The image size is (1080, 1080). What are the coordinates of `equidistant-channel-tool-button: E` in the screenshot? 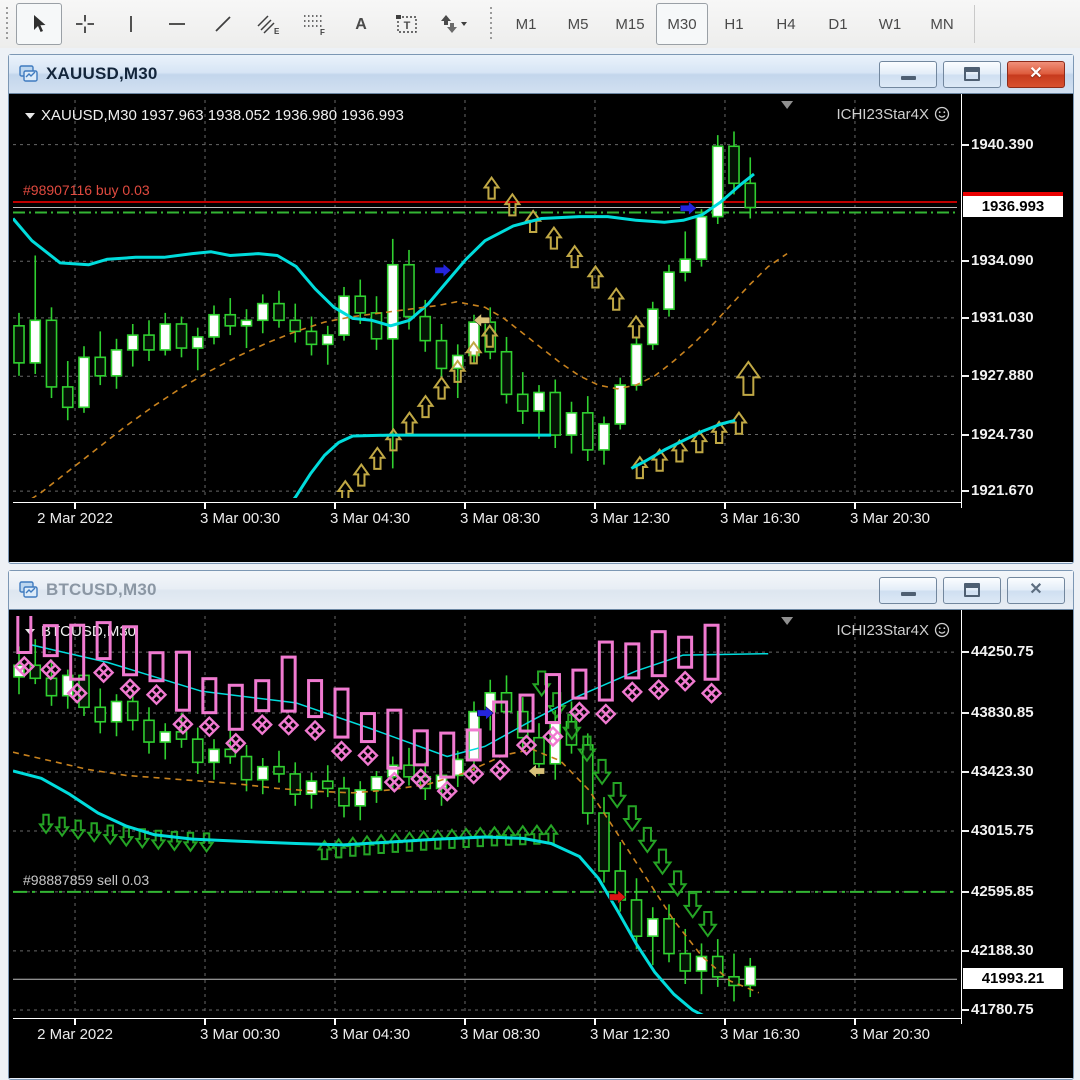 It's located at (269, 24).